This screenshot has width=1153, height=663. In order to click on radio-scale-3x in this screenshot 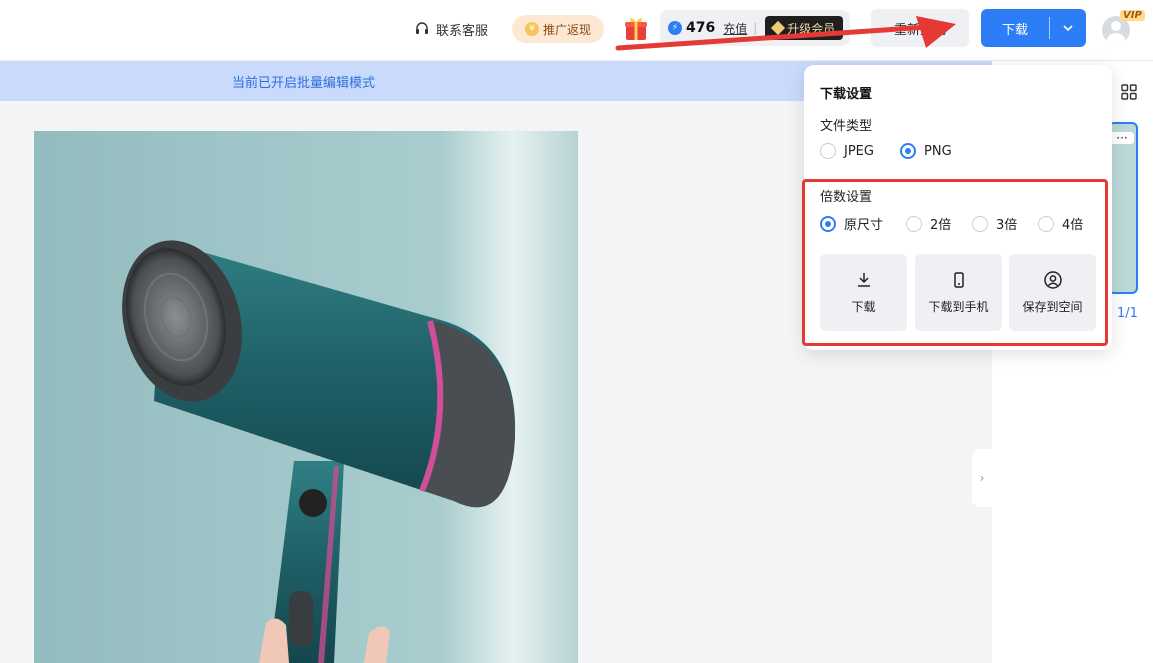, I will do `click(980, 223)`.